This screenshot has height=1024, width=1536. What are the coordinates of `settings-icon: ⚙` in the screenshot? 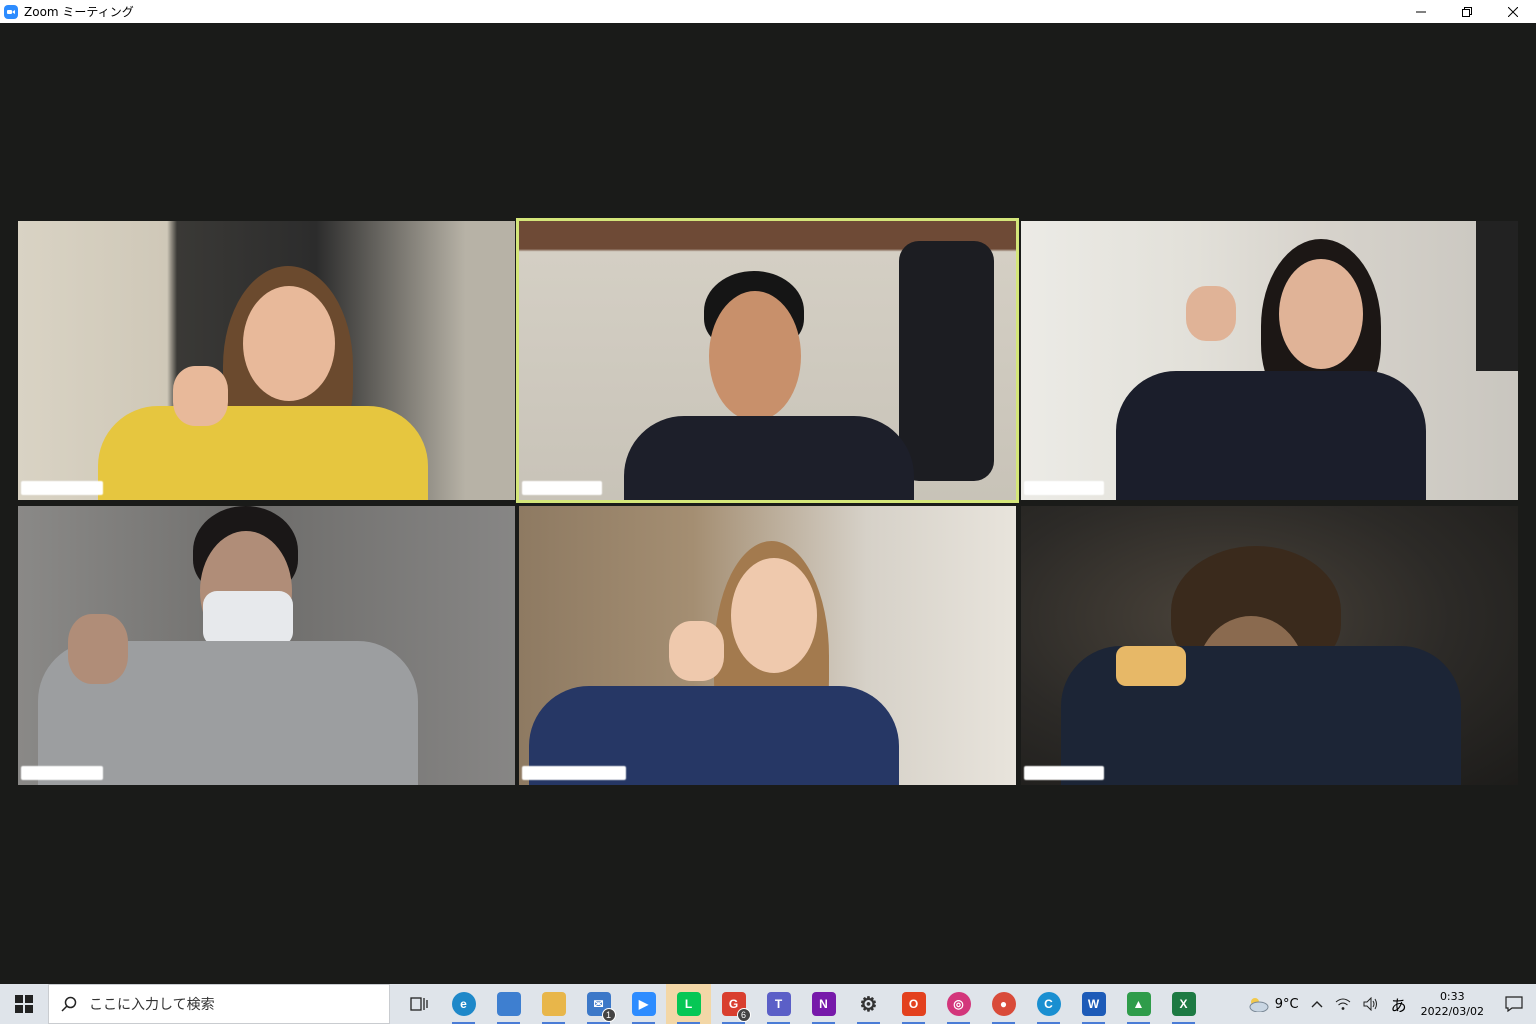 It's located at (868, 1004).